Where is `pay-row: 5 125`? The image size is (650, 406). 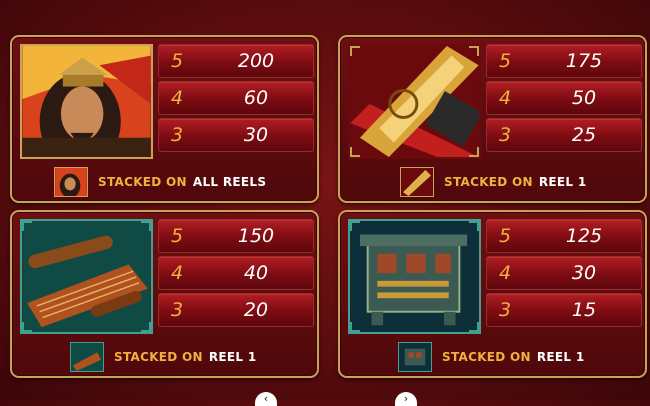 pay-row: 5 125 is located at coordinates (564, 236).